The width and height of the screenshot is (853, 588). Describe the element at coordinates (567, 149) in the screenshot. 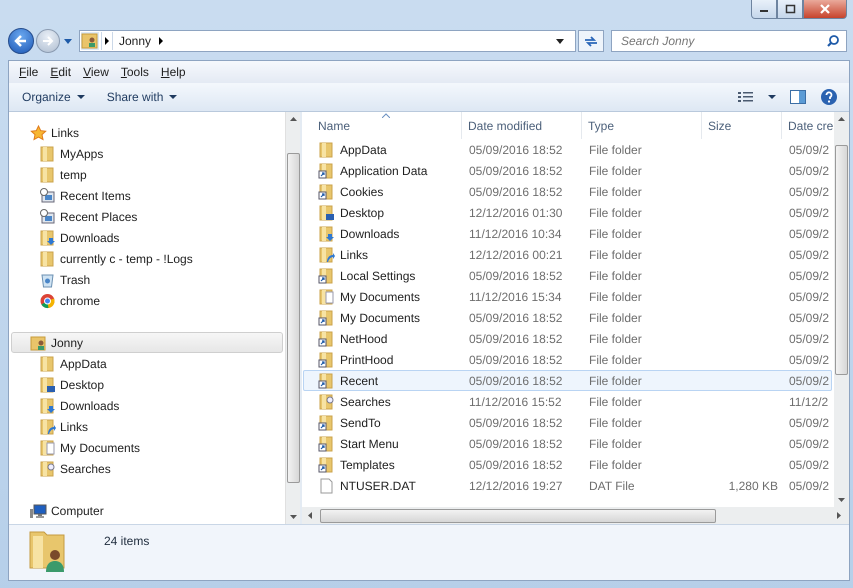

I see `file-row: AppData 05/09/2016 18:52 File folder 05/09/2` at that location.